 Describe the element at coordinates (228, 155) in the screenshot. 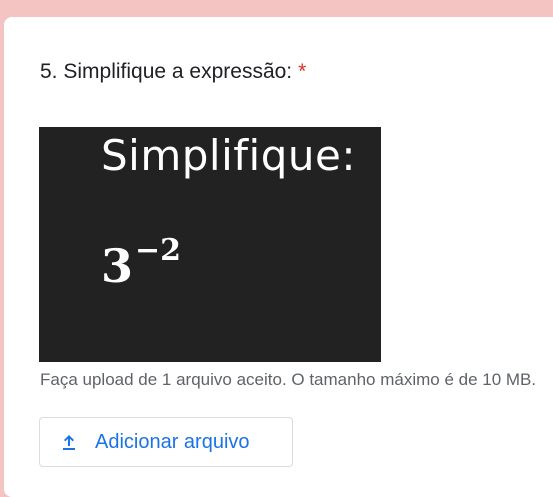

I see `image-heading: Simplifique:` at that location.